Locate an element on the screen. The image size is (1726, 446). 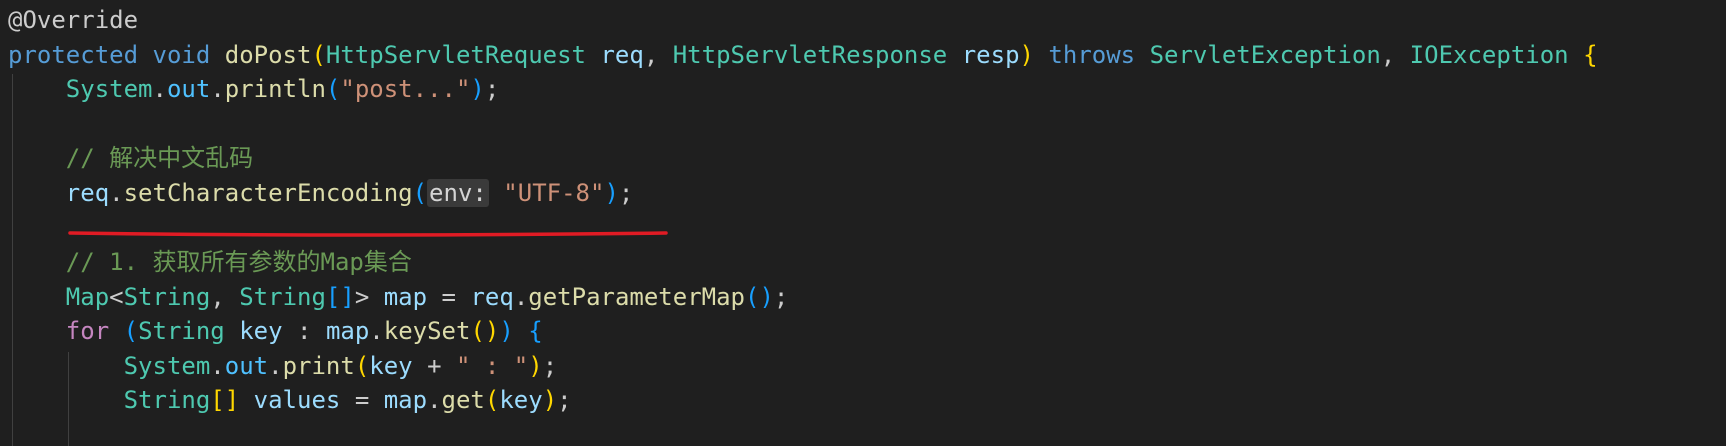
code-line-12: String[] values = map.get(key); is located at coordinates (290, 400).